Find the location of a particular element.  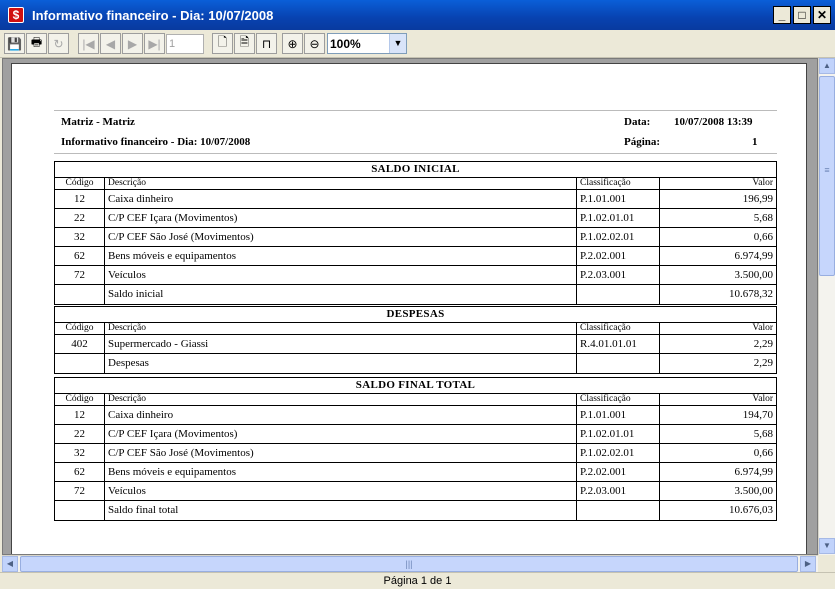

scroll-right-icon: ▶ is located at coordinates (808, 564).